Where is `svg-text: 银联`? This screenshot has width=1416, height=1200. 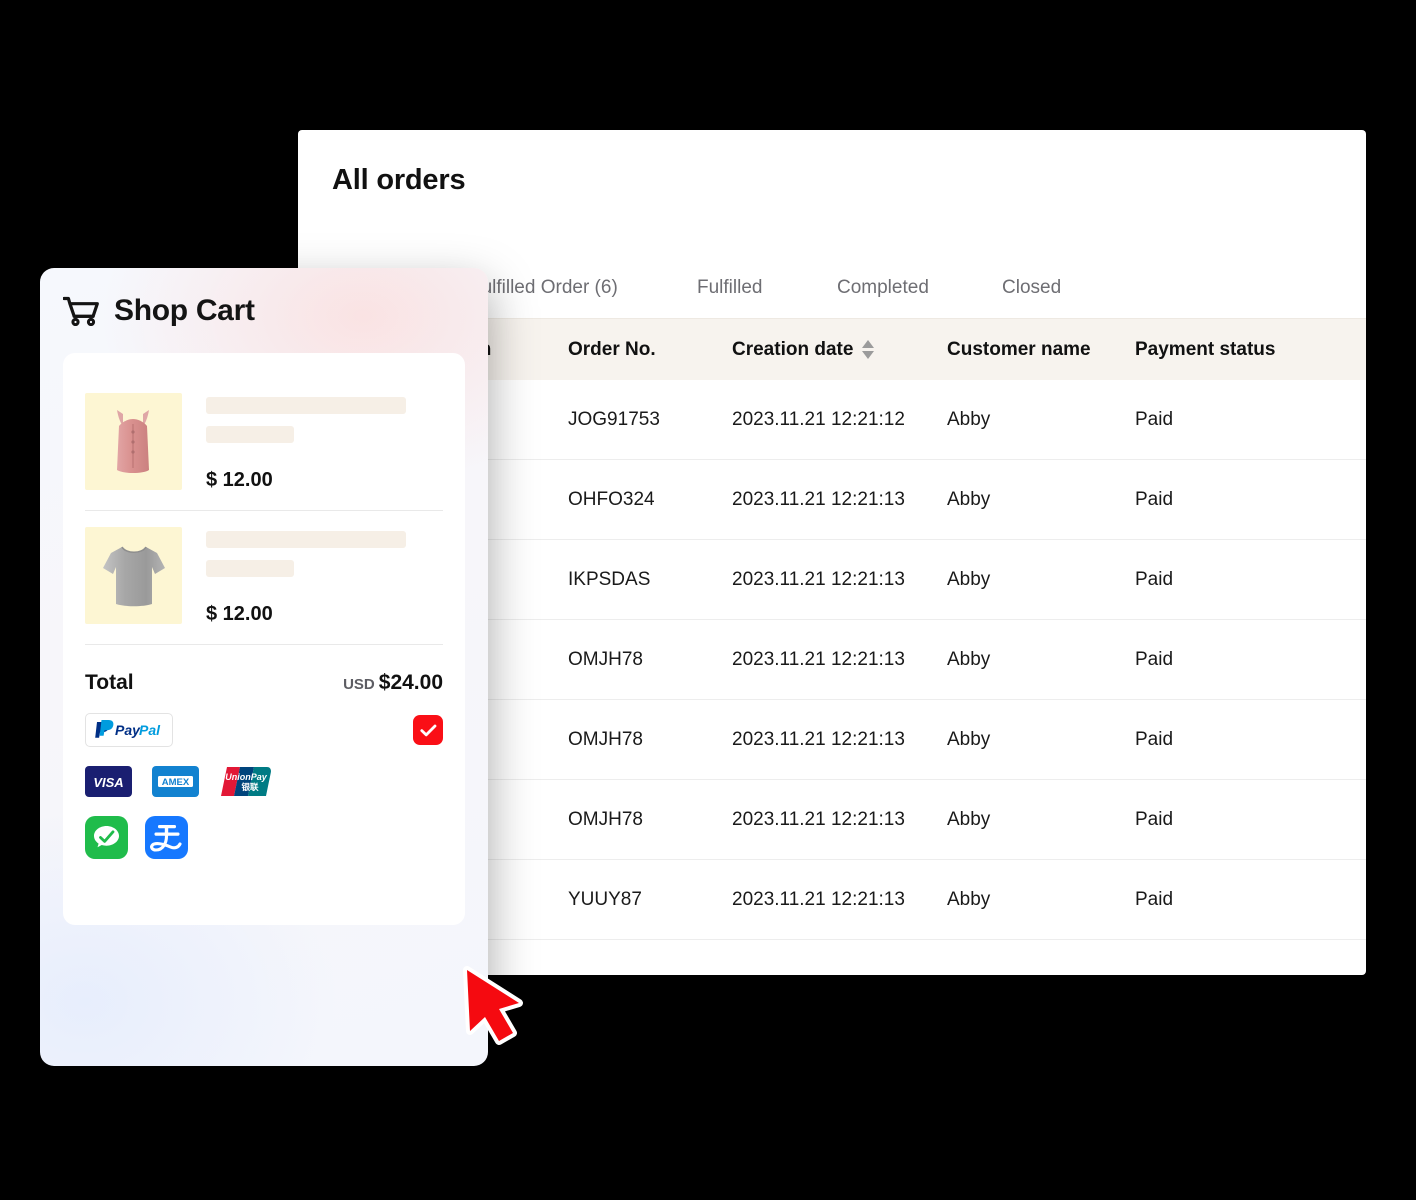
svg-text: 银联 is located at coordinates (249, 787).